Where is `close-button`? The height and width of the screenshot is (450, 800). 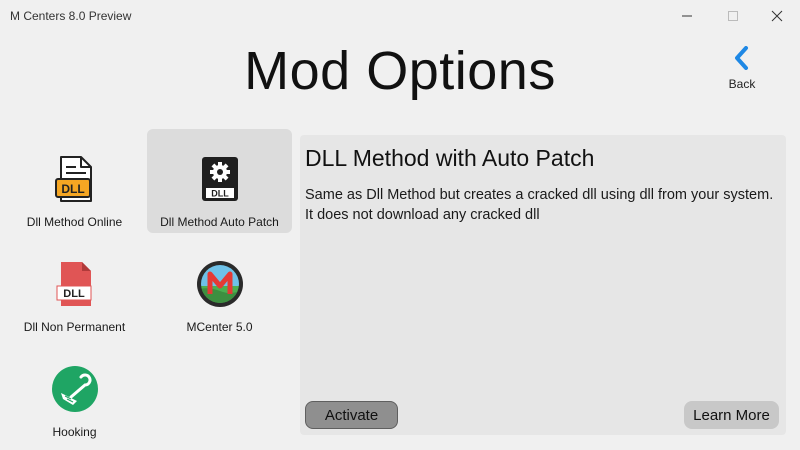
close-button is located at coordinates (777, 16).